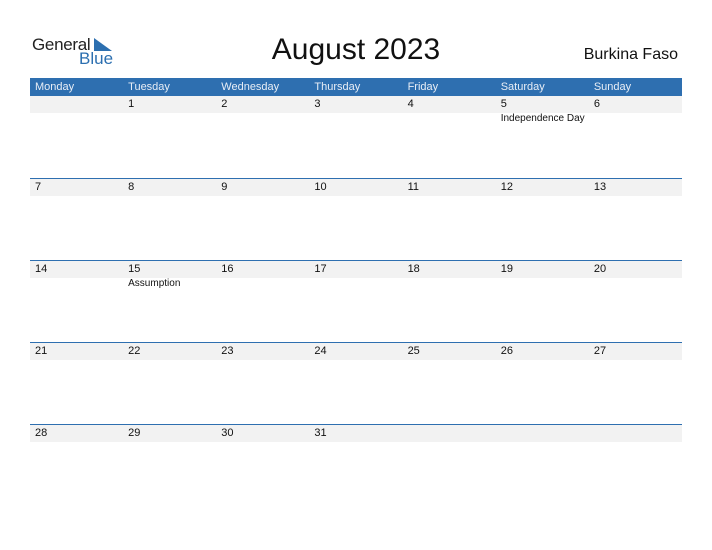  What do you see at coordinates (356, 219) in the screenshot?
I see `week-row: 7 8 9 10 11 12 13` at bounding box center [356, 219].